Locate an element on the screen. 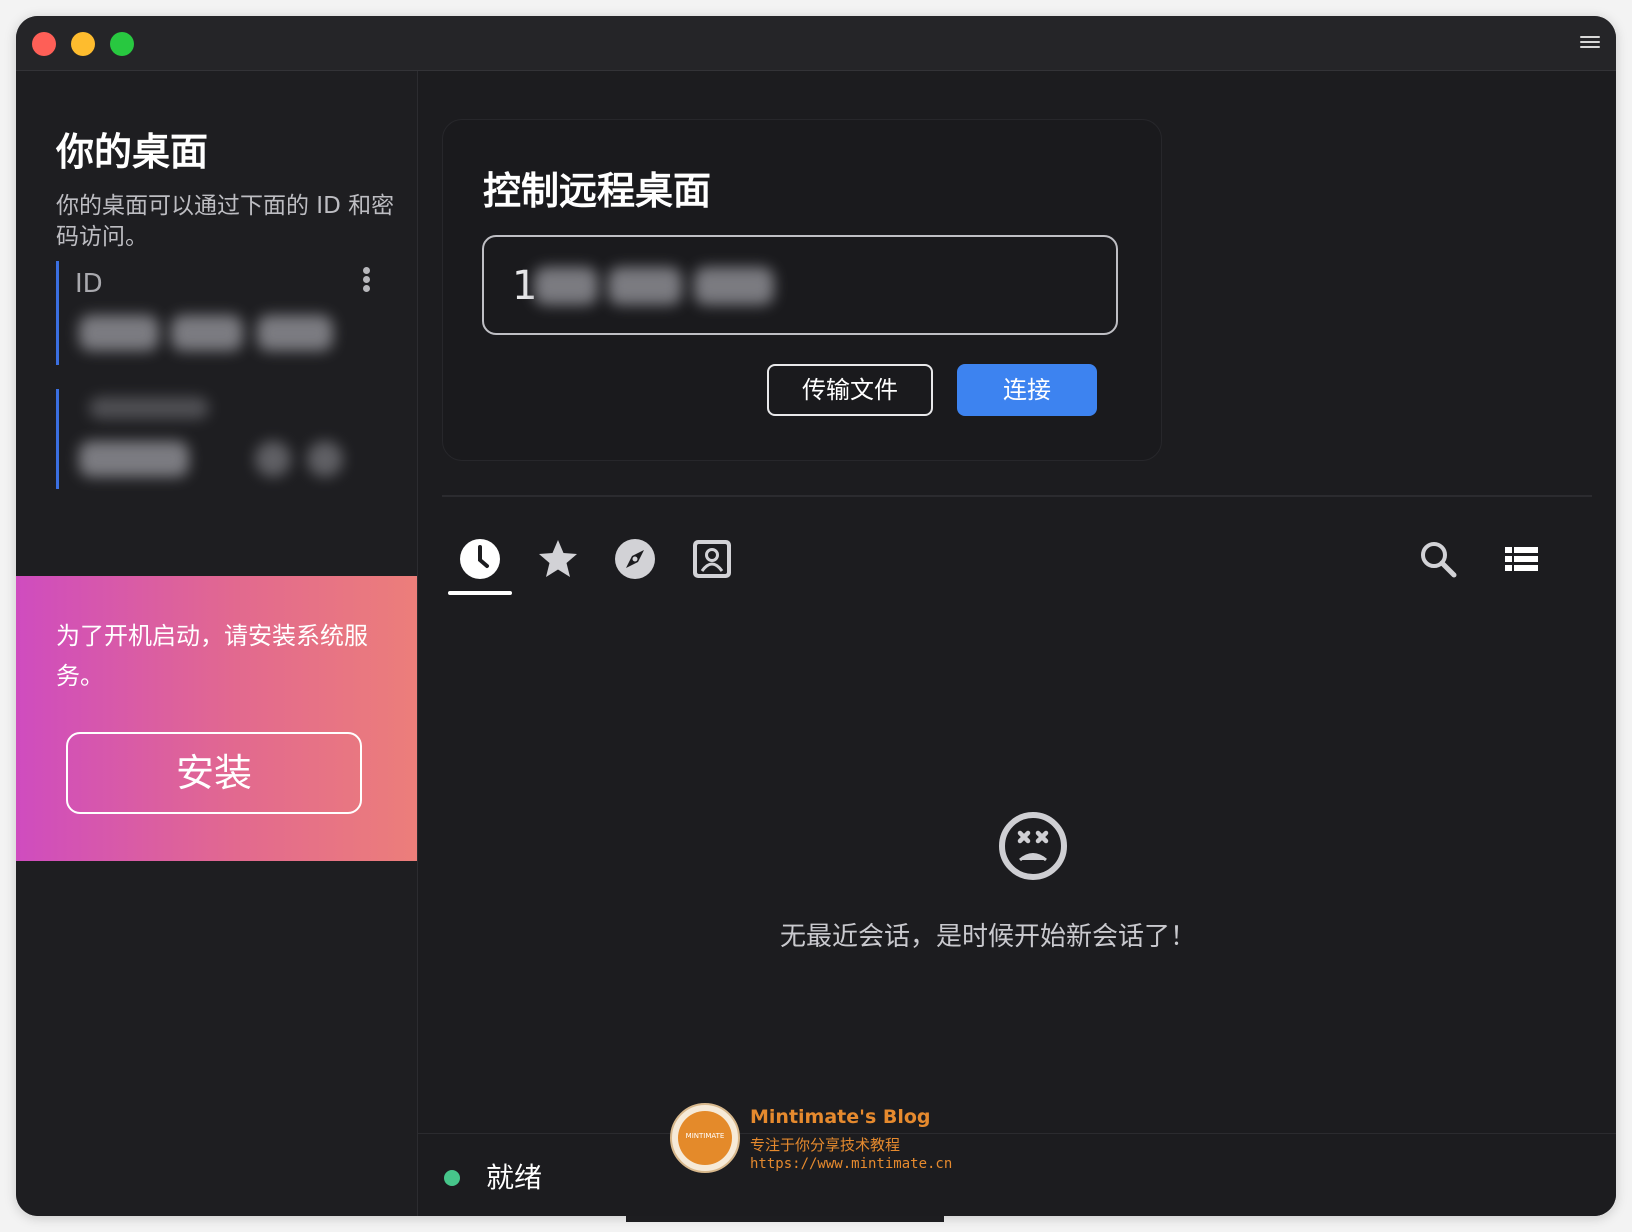 This screenshot has height=1232, width=1632. install-service-text: 为了开机启动，请安装系统服务。 is located at coordinates (212, 656).